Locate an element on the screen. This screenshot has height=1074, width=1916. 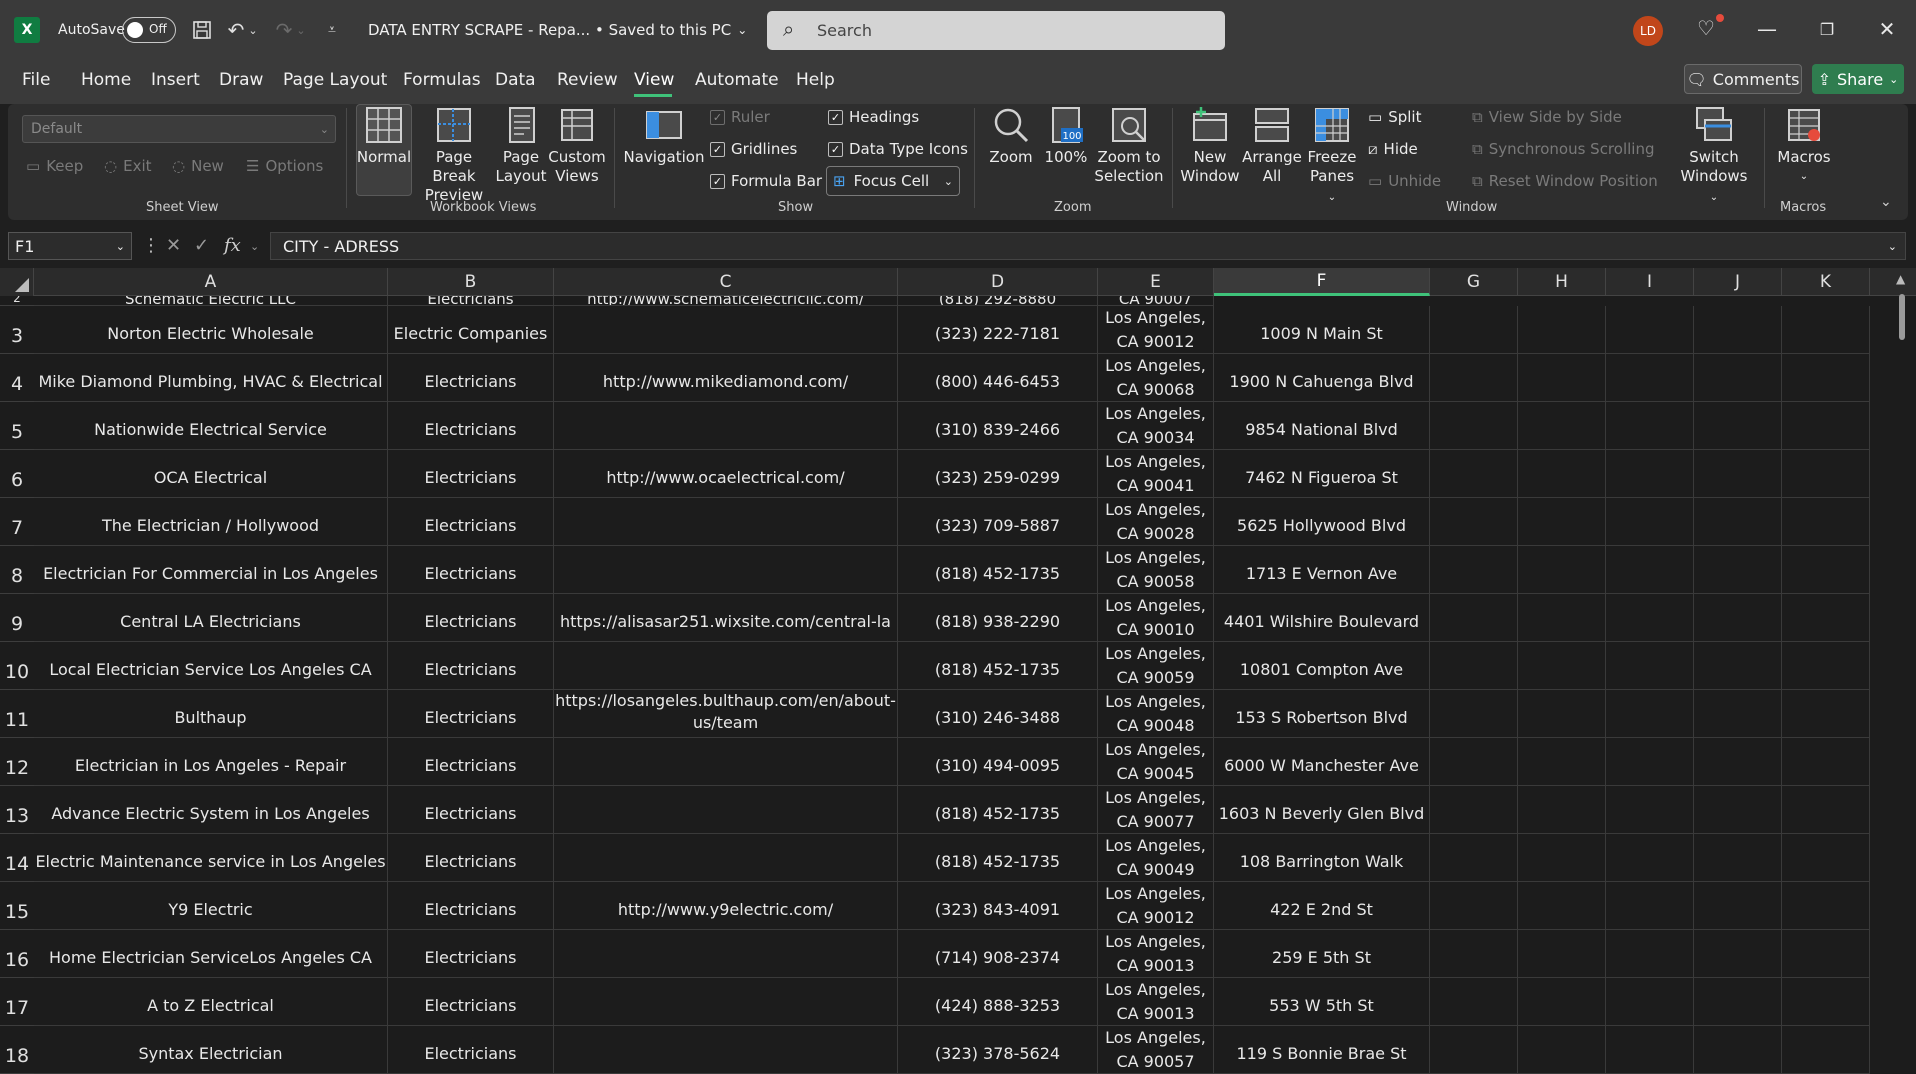
table-cell: CA 90007 is located at coordinates (1156, 301).